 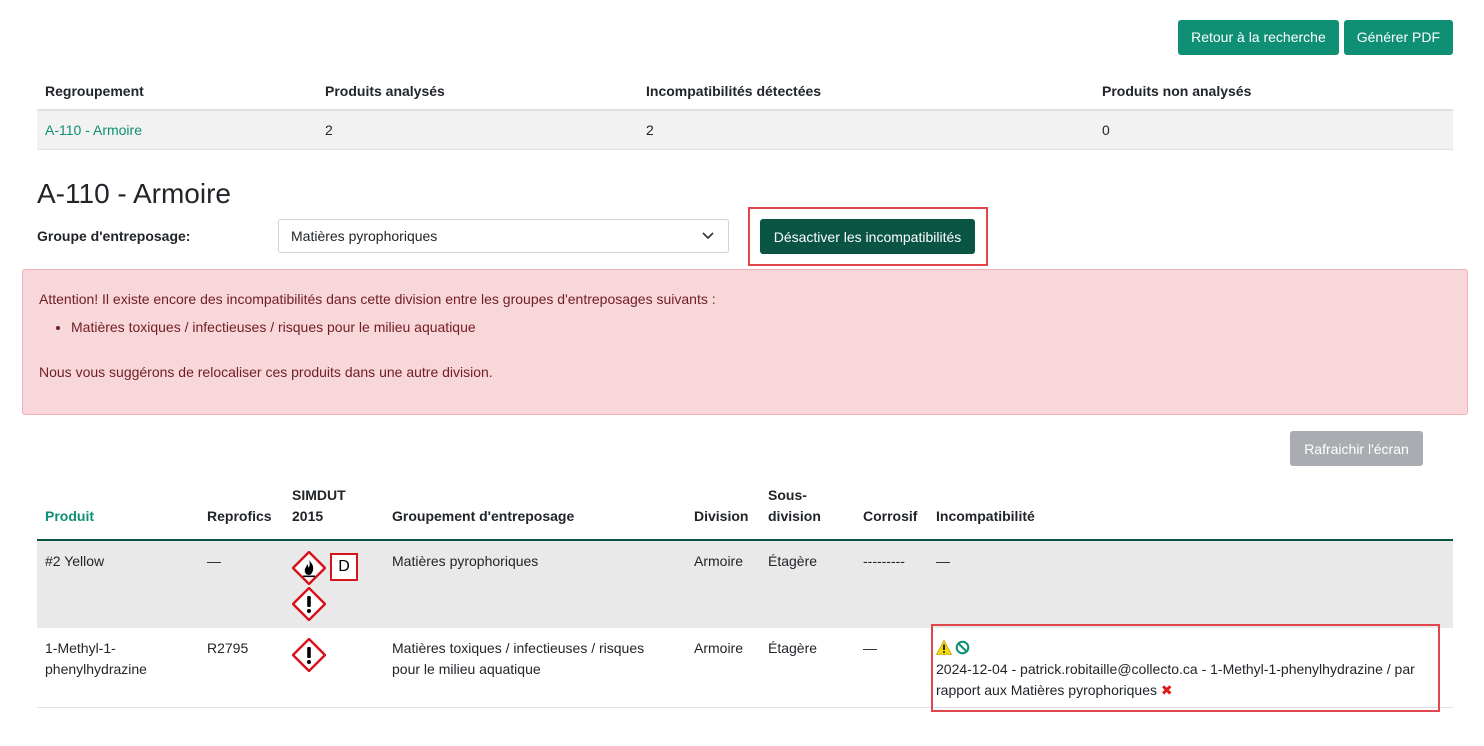 I want to click on header-incompatibilite: Incompatibilité, so click(x=985, y=516).